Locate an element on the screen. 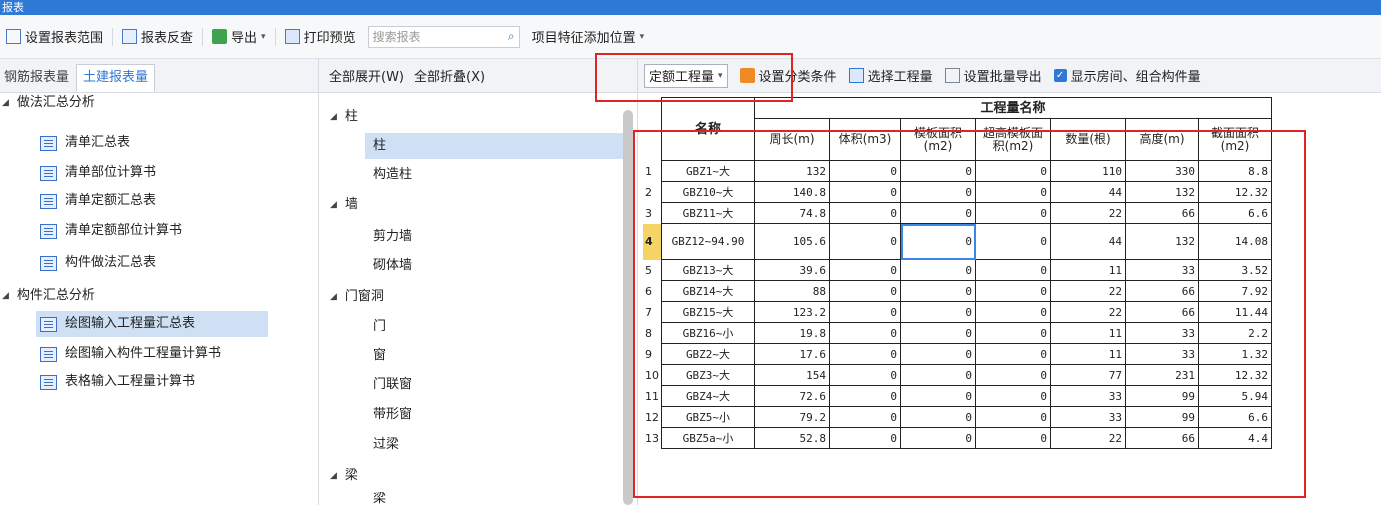  row-name-cell: GBZ3~大 is located at coordinates (708, 375).